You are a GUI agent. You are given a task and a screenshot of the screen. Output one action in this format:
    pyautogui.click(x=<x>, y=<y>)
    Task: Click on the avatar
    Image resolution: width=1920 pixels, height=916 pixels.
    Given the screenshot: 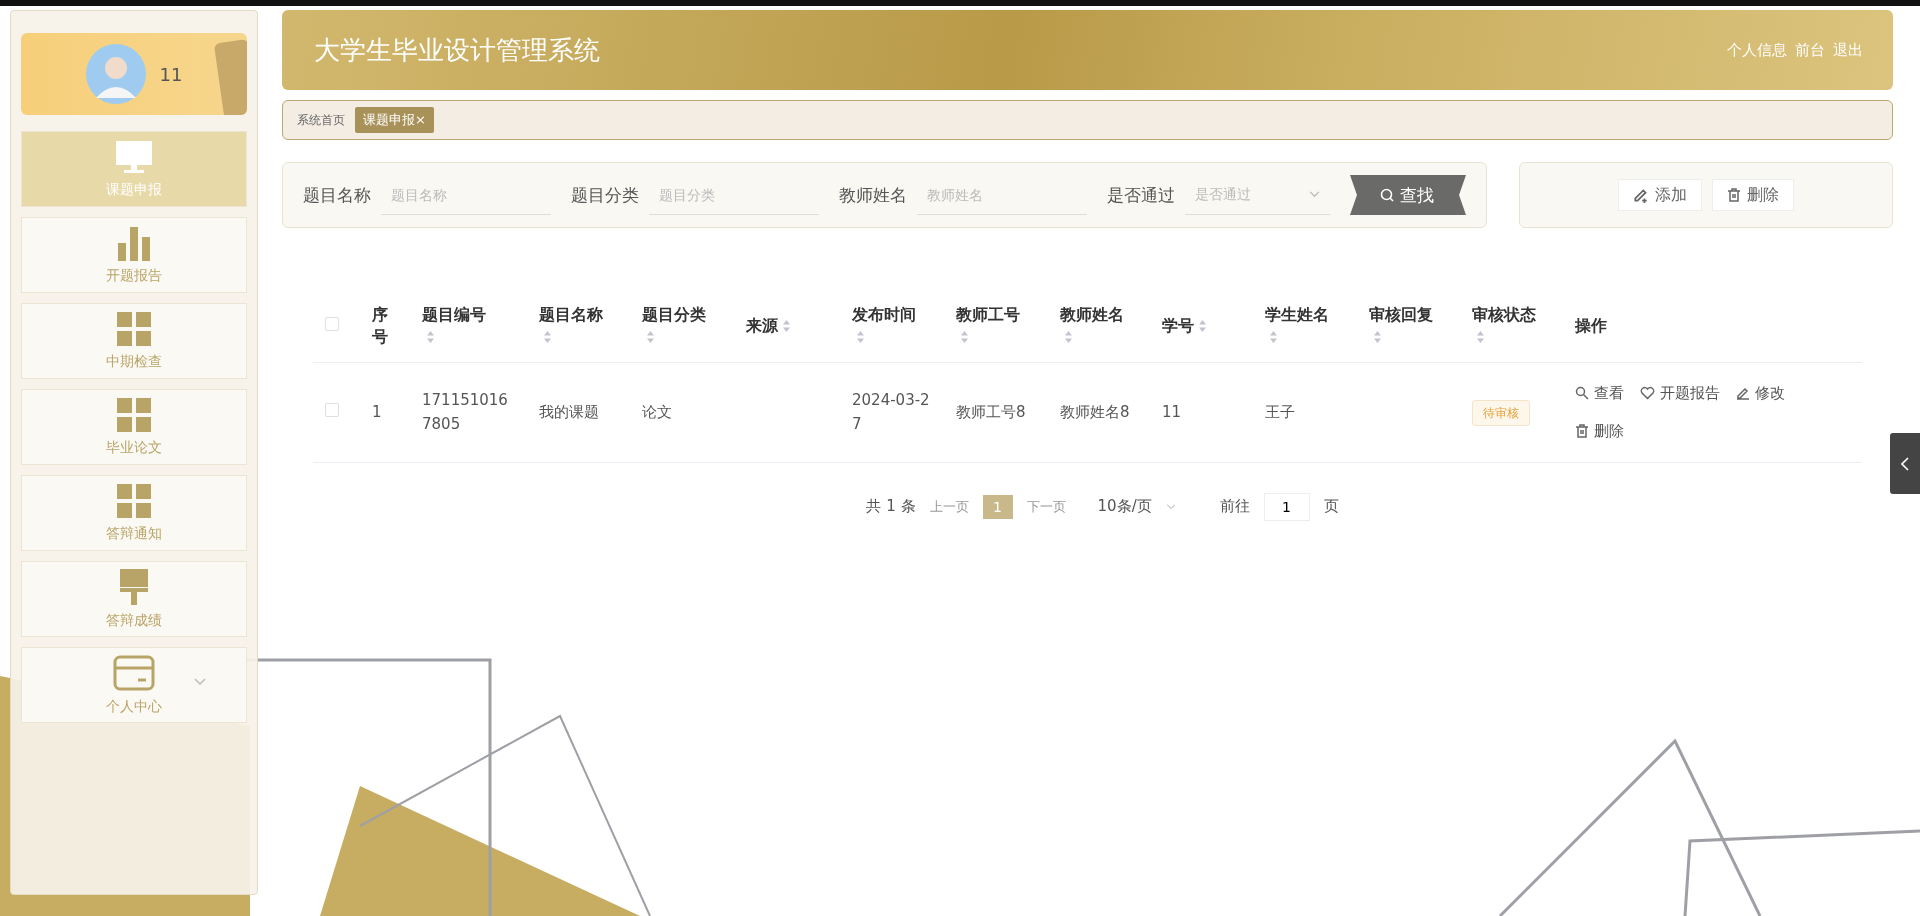 What is the action you would take?
    pyautogui.click(x=115, y=74)
    